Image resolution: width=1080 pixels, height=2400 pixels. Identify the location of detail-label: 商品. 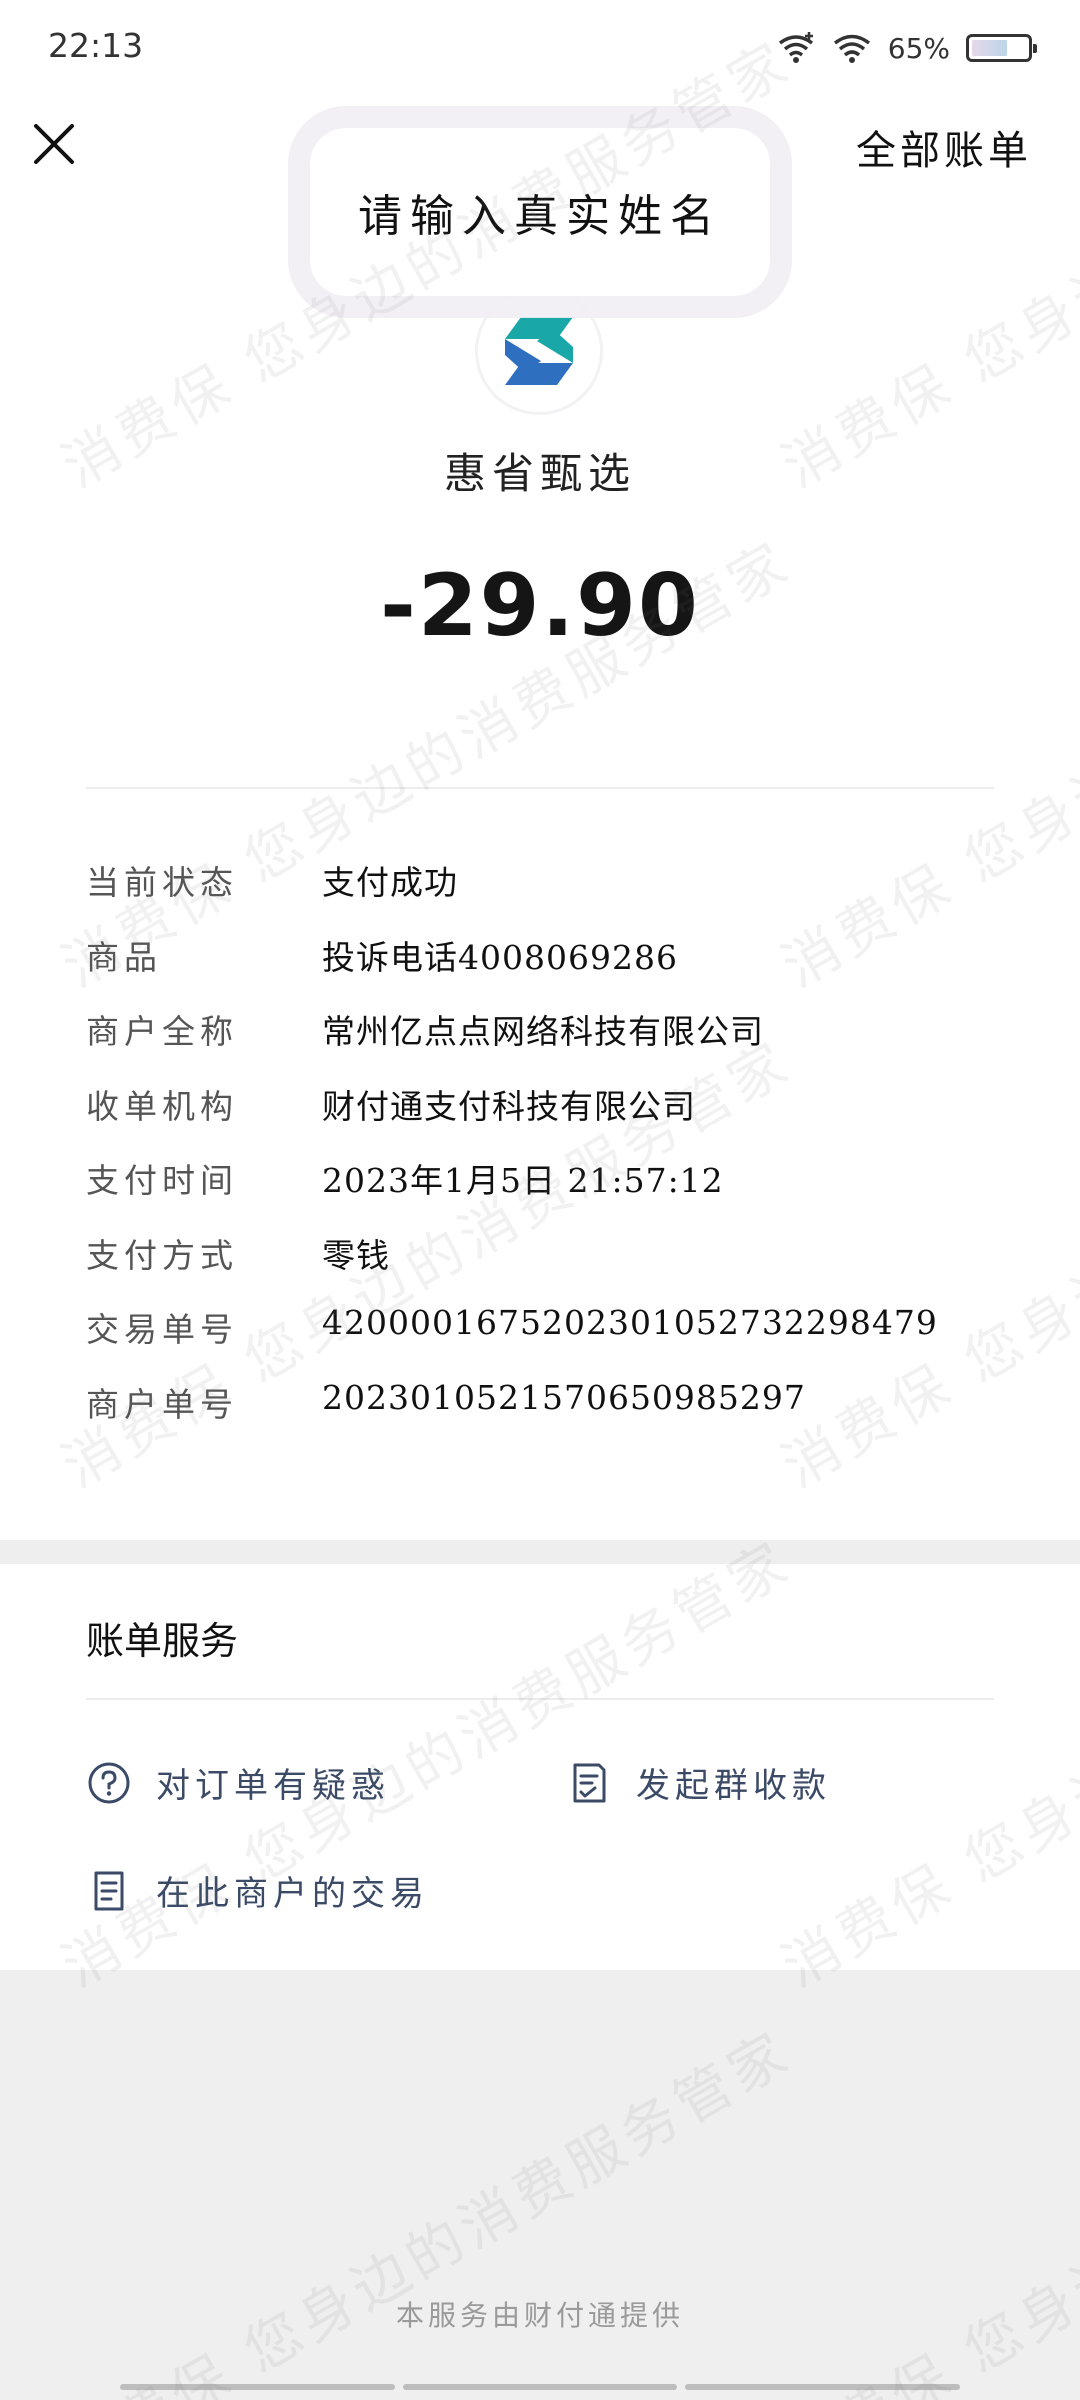
(124, 957).